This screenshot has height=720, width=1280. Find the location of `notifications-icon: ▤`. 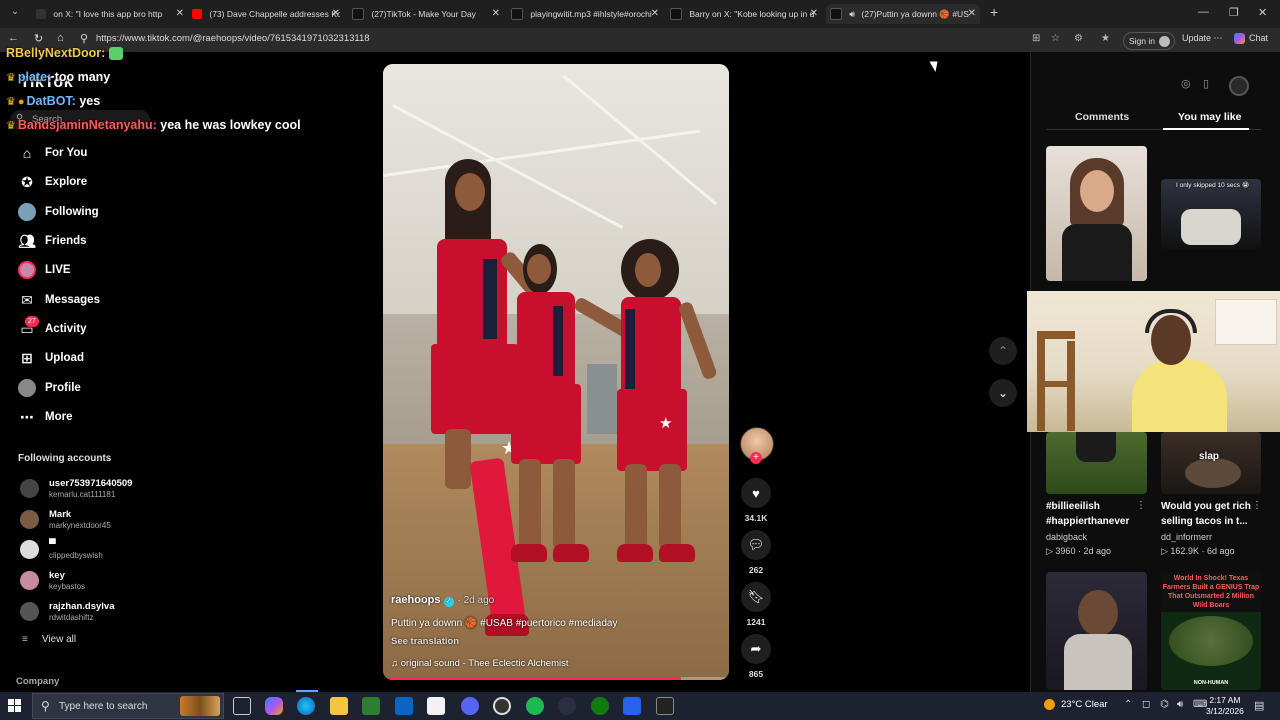

notifications-icon: ▤ is located at coordinates (1259, 705).